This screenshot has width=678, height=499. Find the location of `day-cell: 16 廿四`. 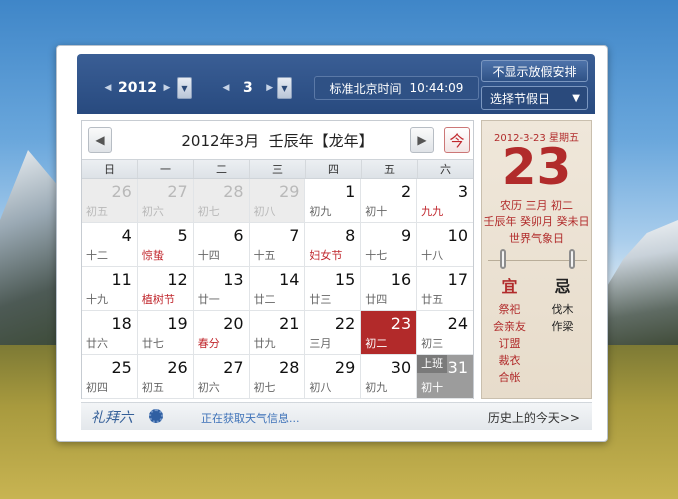

day-cell: 16 廿四 is located at coordinates (389, 289).